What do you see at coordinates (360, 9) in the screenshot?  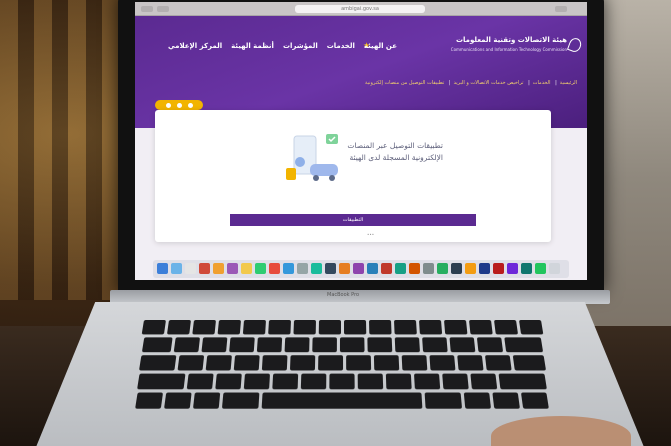 I see `url-field: ambigai.gov.sa` at bounding box center [360, 9].